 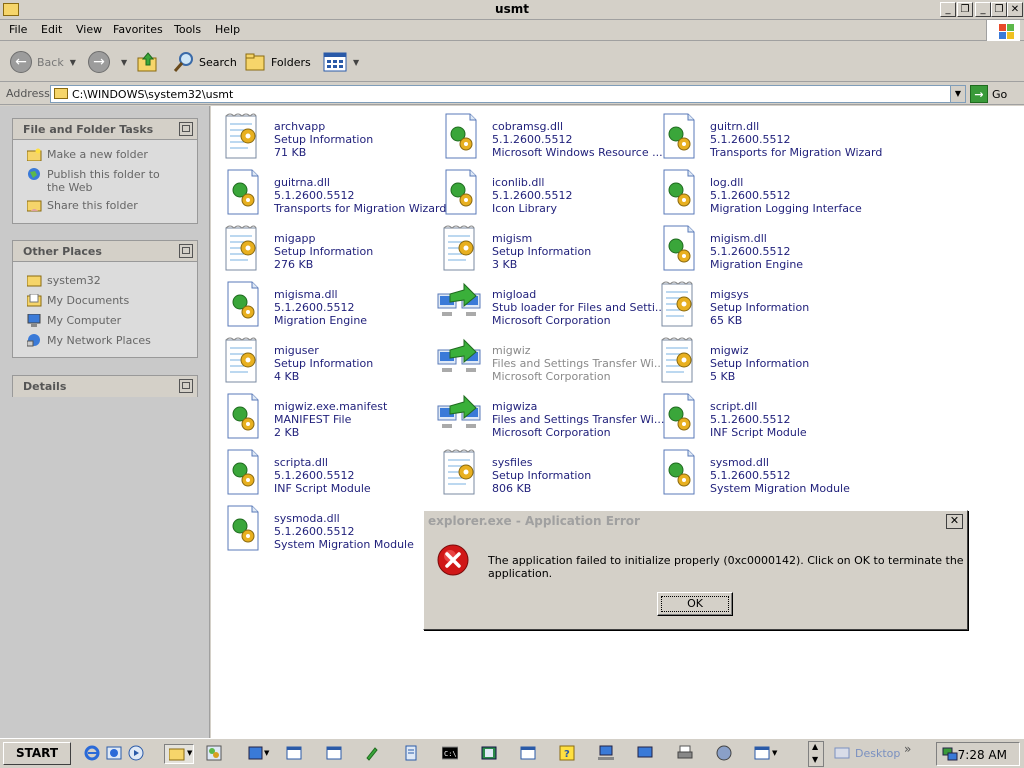 What do you see at coordinates (948, 9) in the screenshot?
I see `minimize-button: _` at bounding box center [948, 9].